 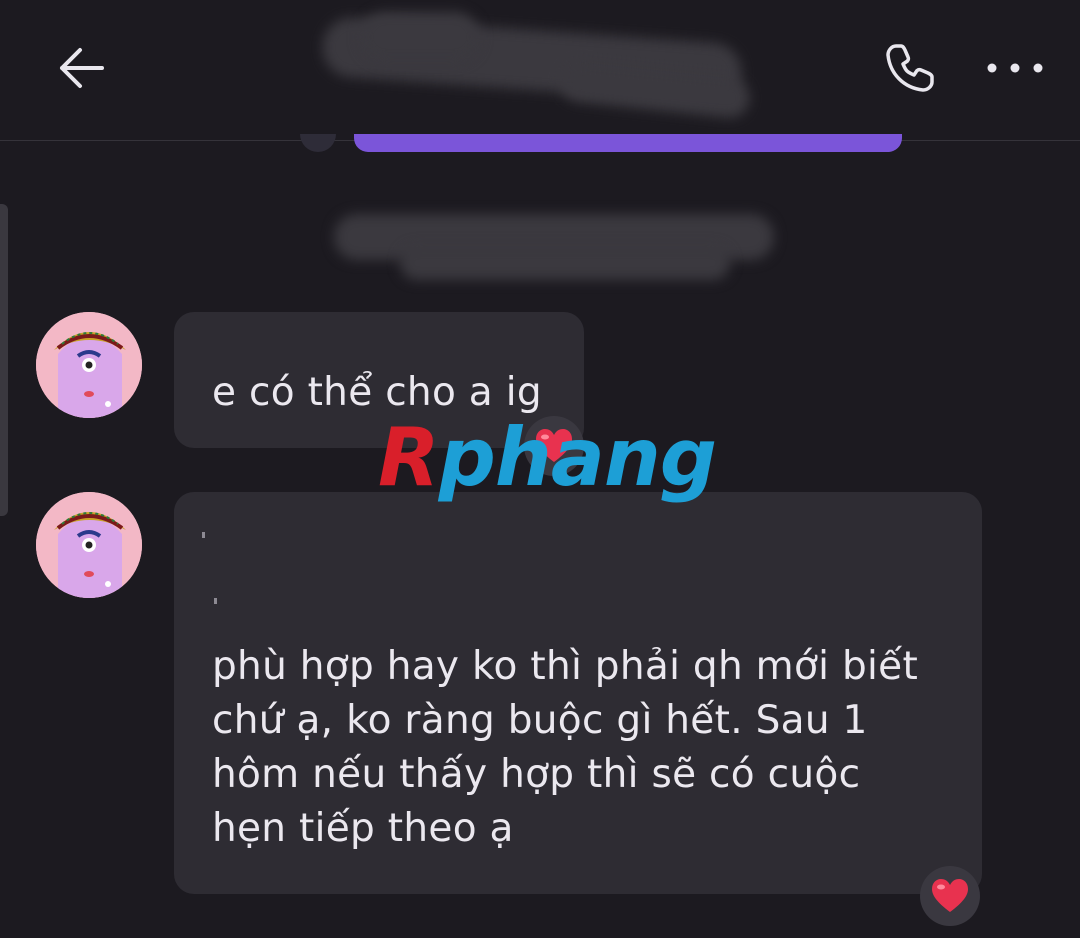 What do you see at coordinates (565, 263) in the screenshot?
I see `redacted-text` at bounding box center [565, 263].